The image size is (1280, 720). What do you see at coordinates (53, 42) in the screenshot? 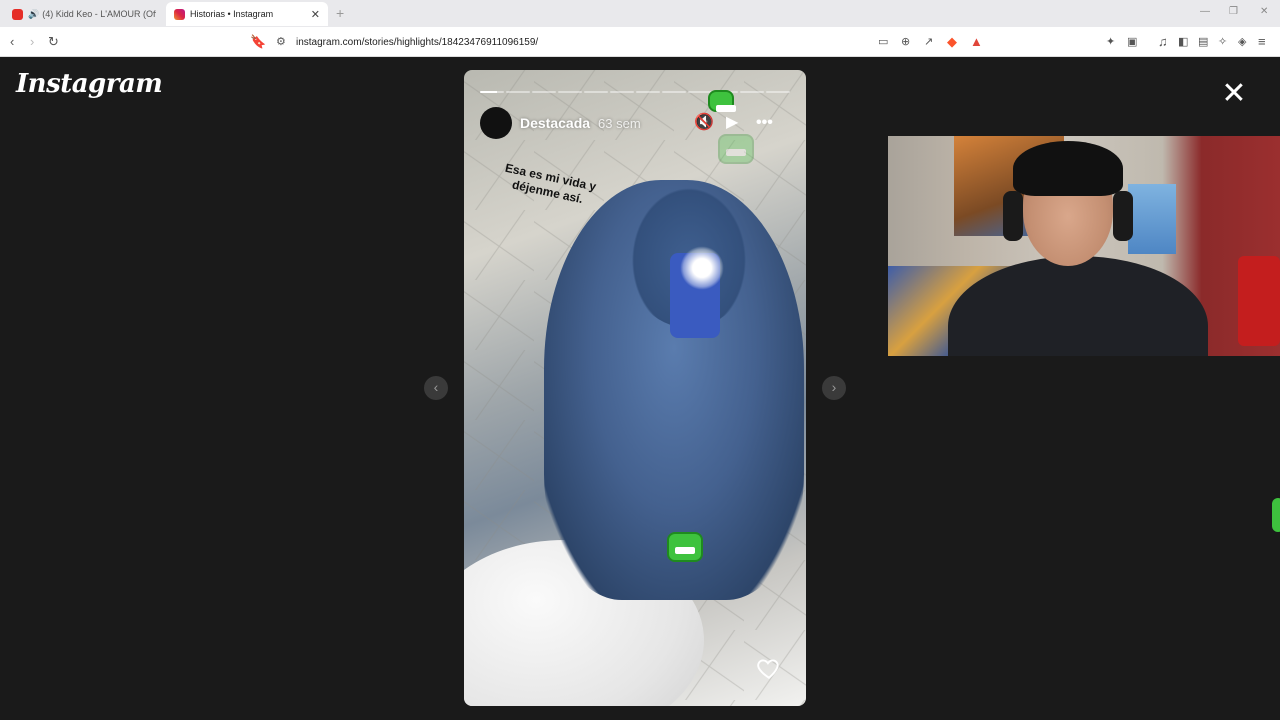
I see `reload-icon: ↻` at bounding box center [53, 42].